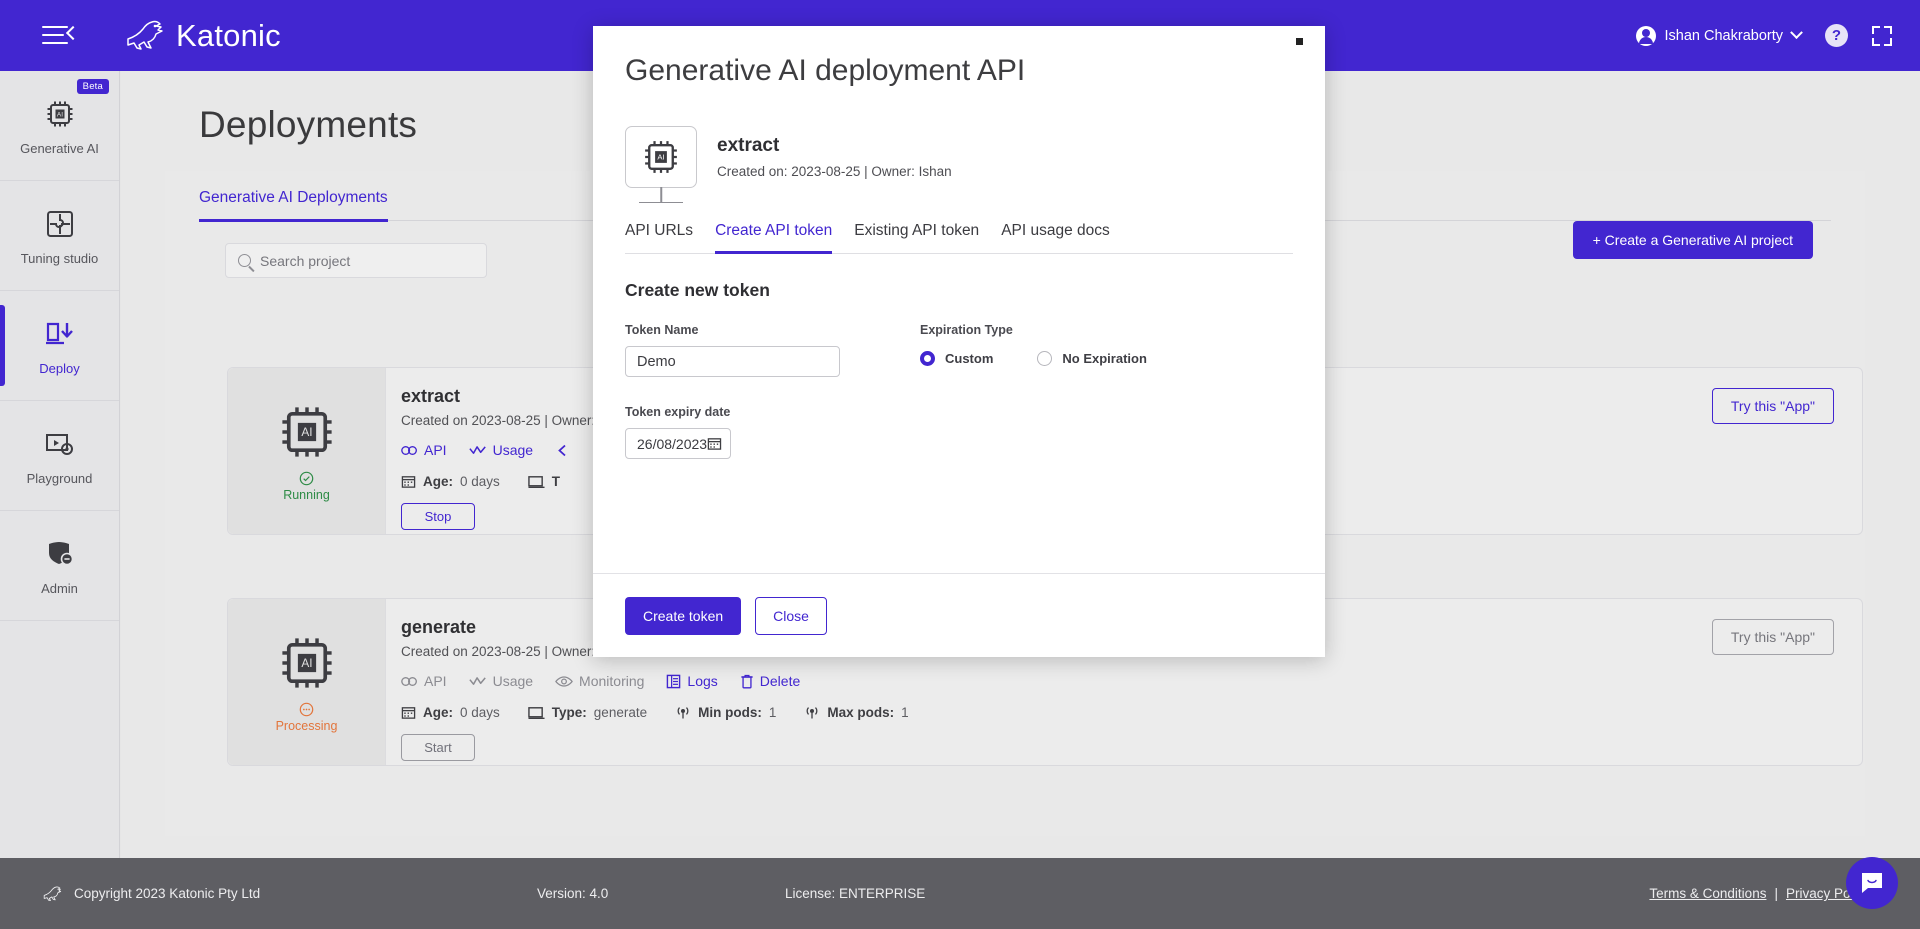 The image size is (1920, 929). Describe the element at coordinates (678, 412) in the screenshot. I see `token-expiry-label: Token expiry date` at that location.